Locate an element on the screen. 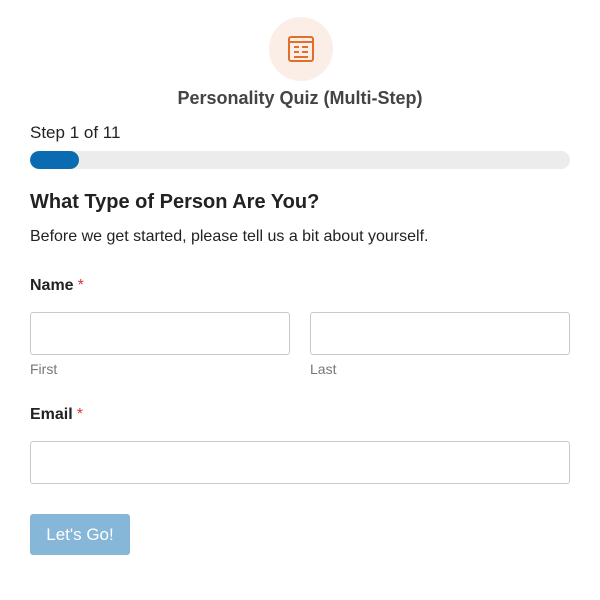  last-name-input is located at coordinates (440, 333).